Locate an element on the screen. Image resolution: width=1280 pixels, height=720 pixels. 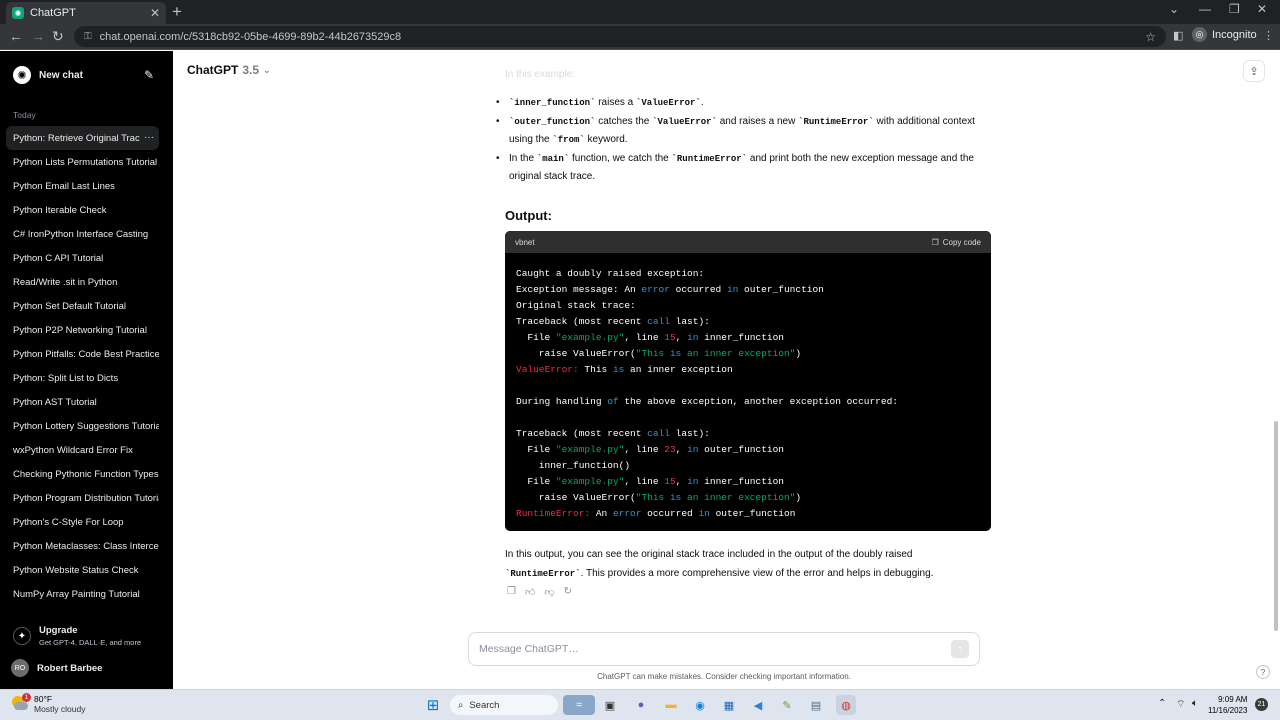
clipboard-icon: ❐ is located at coordinates (935, 242).